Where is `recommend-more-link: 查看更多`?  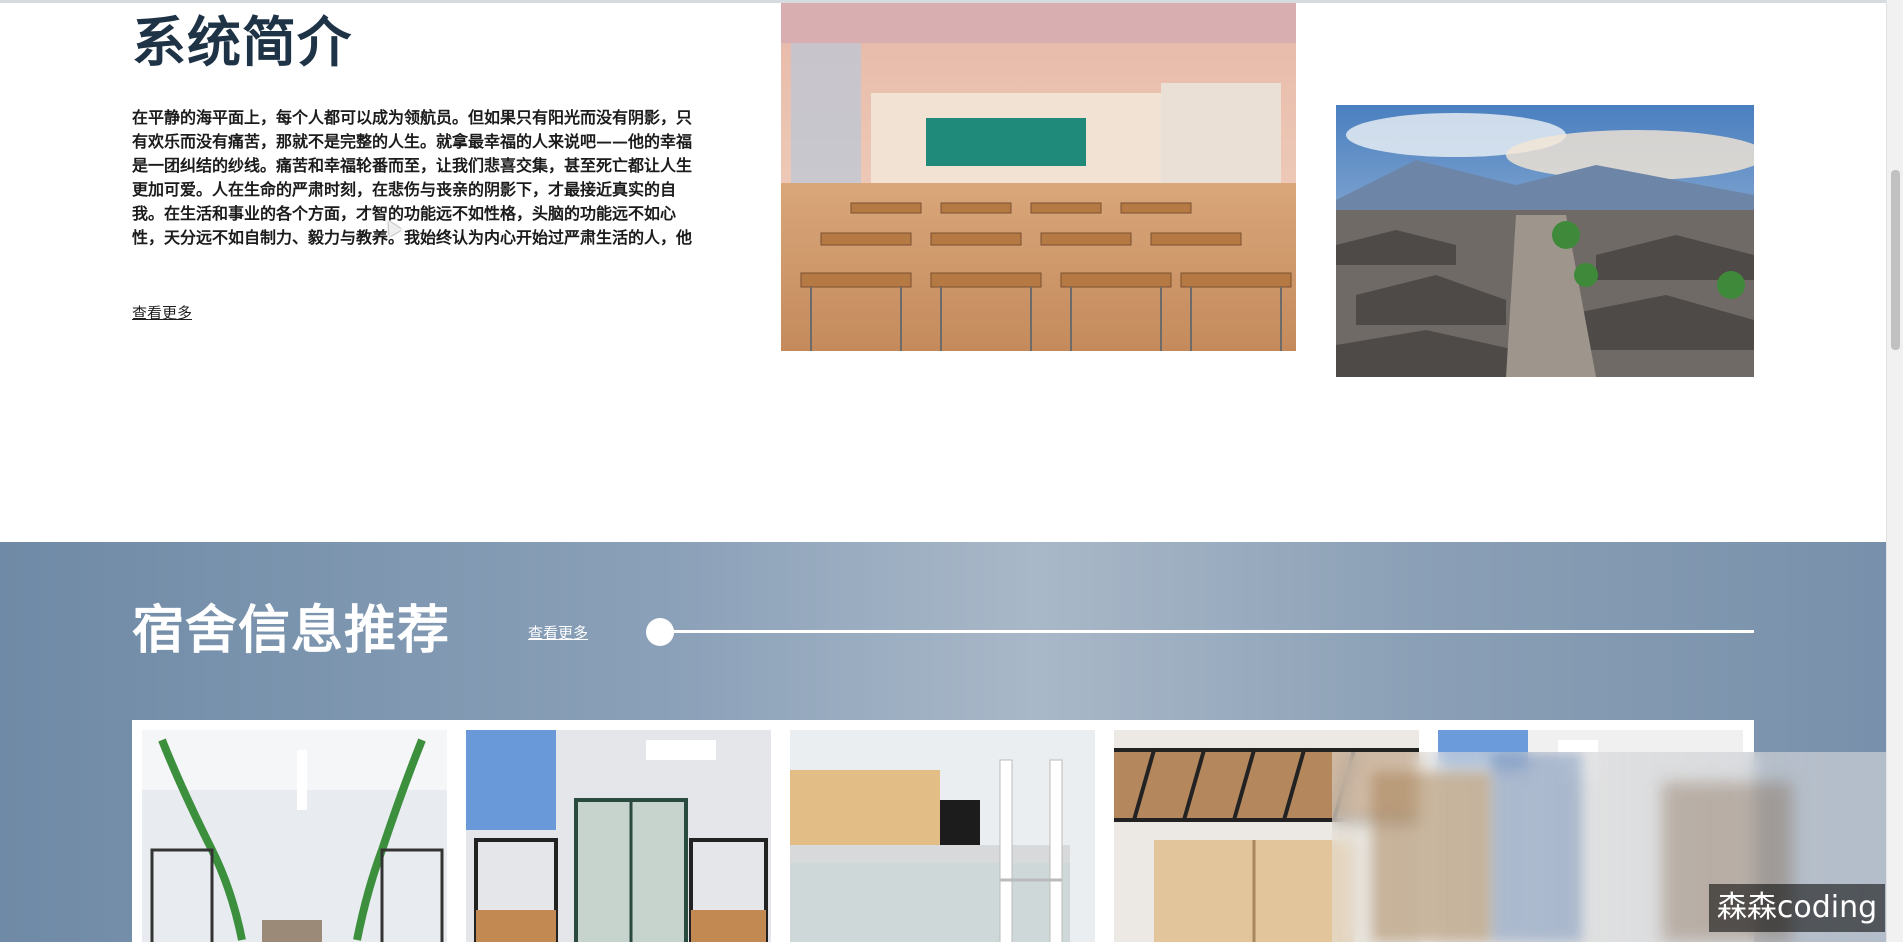
recommend-more-link: 查看更多 is located at coordinates (558, 632).